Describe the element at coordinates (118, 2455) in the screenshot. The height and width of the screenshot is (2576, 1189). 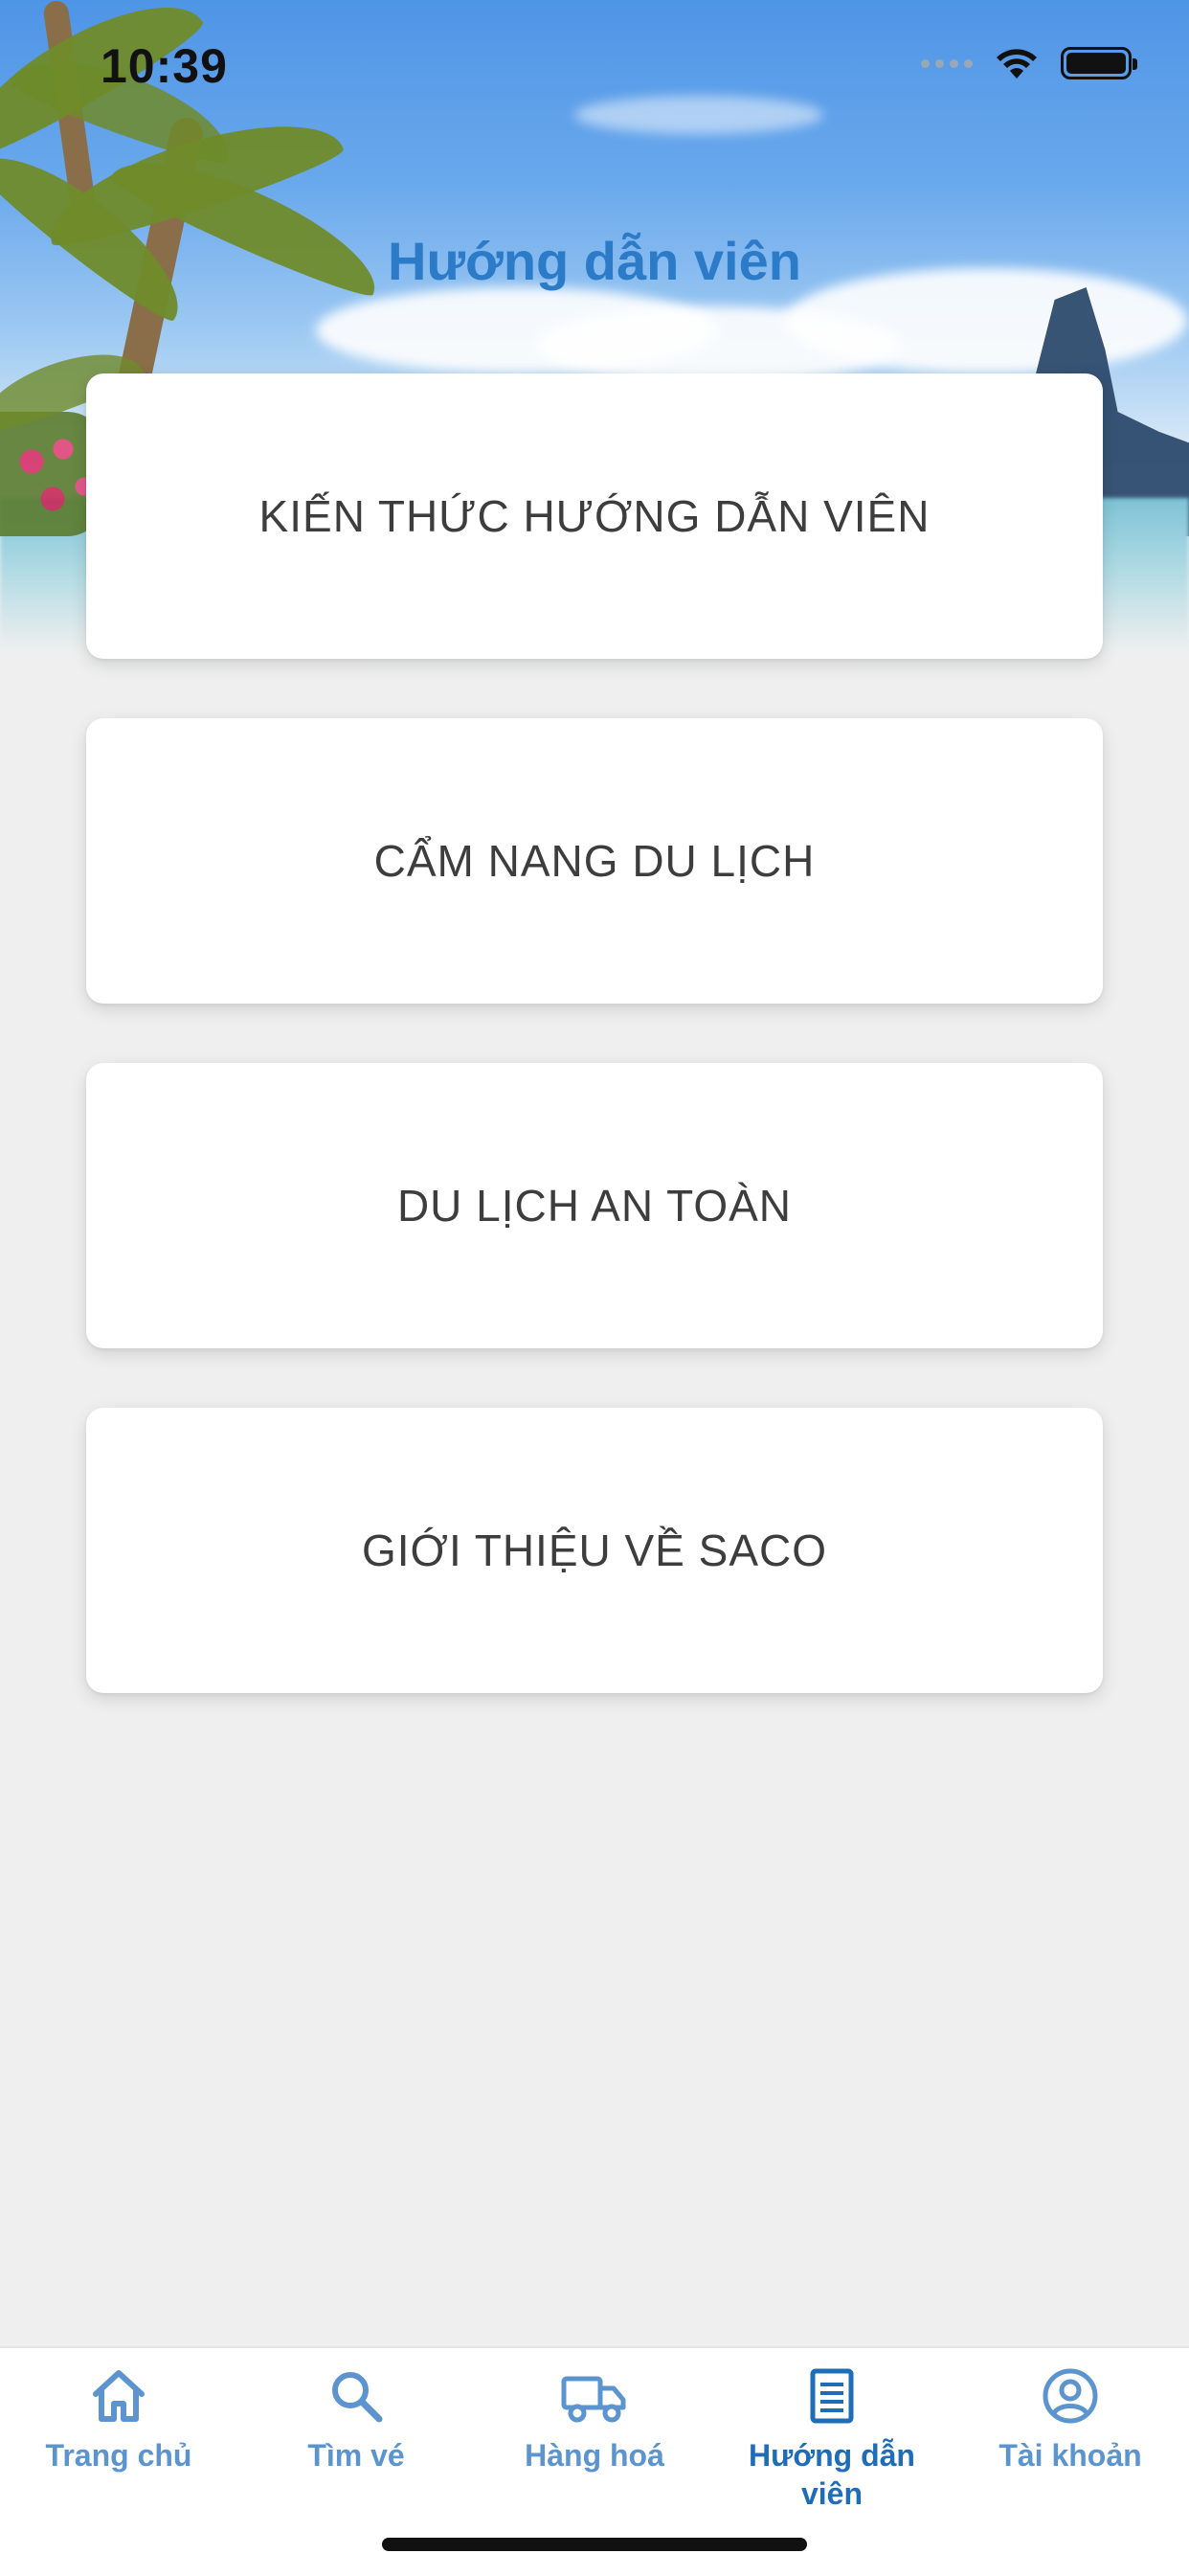
I see `tab-label: Trang chủ` at that location.